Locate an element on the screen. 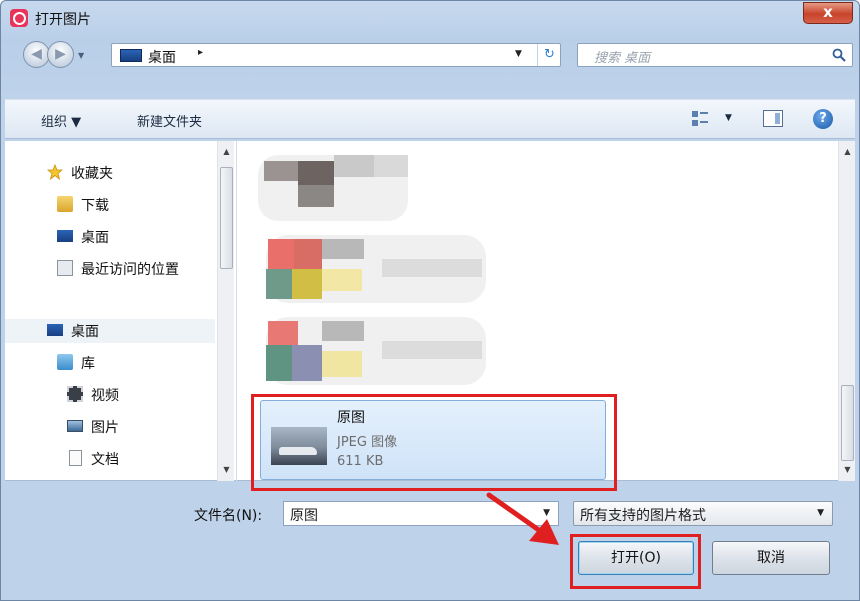  nav-item-libraries: 库 is located at coordinates (110, 363).